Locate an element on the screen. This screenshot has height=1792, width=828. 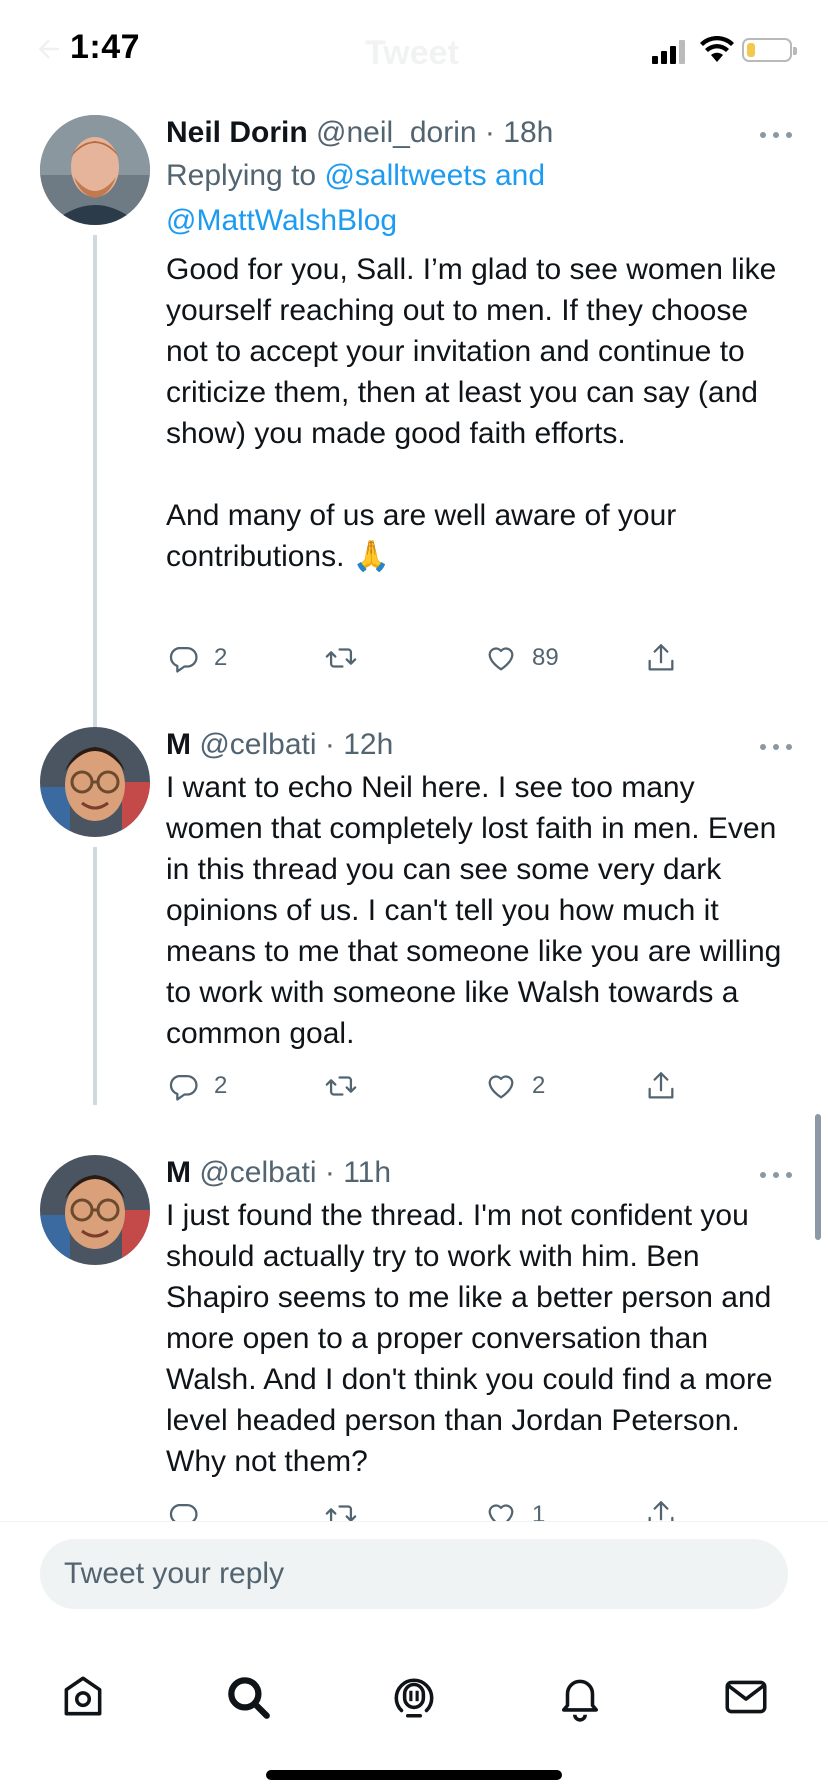
home-indicator is located at coordinates (414, 1775).